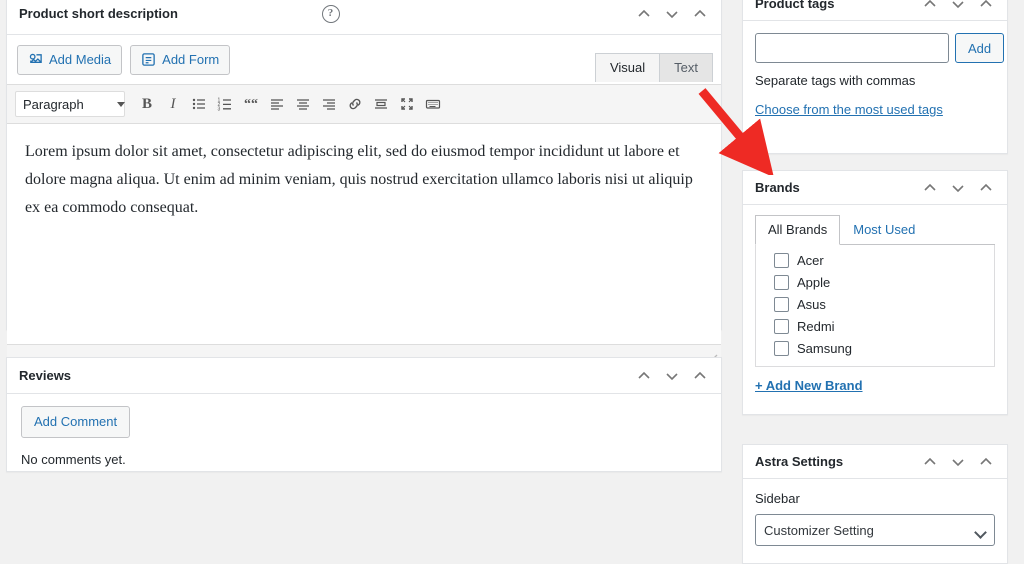  Describe the element at coordinates (330, 13) in the screenshot. I see `help-icon: ?` at that location.